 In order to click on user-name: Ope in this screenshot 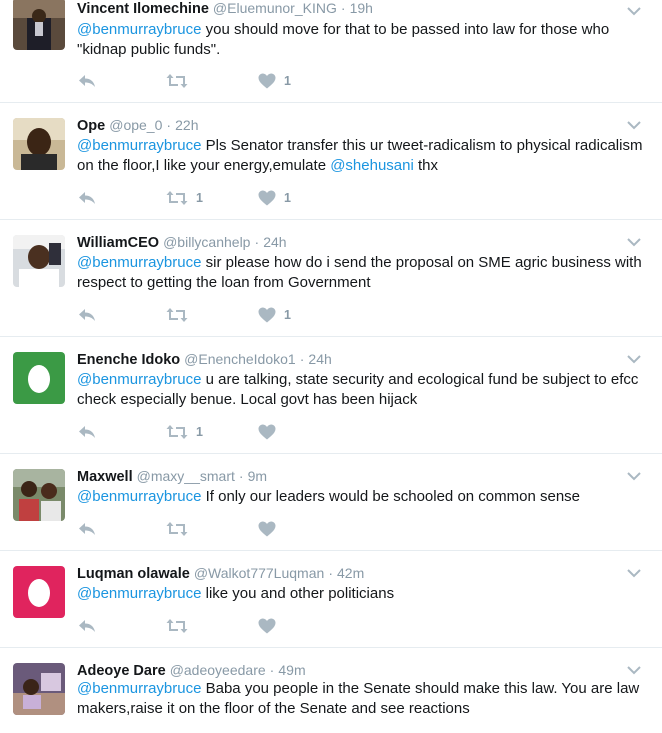, I will do `click(91, 126)`.